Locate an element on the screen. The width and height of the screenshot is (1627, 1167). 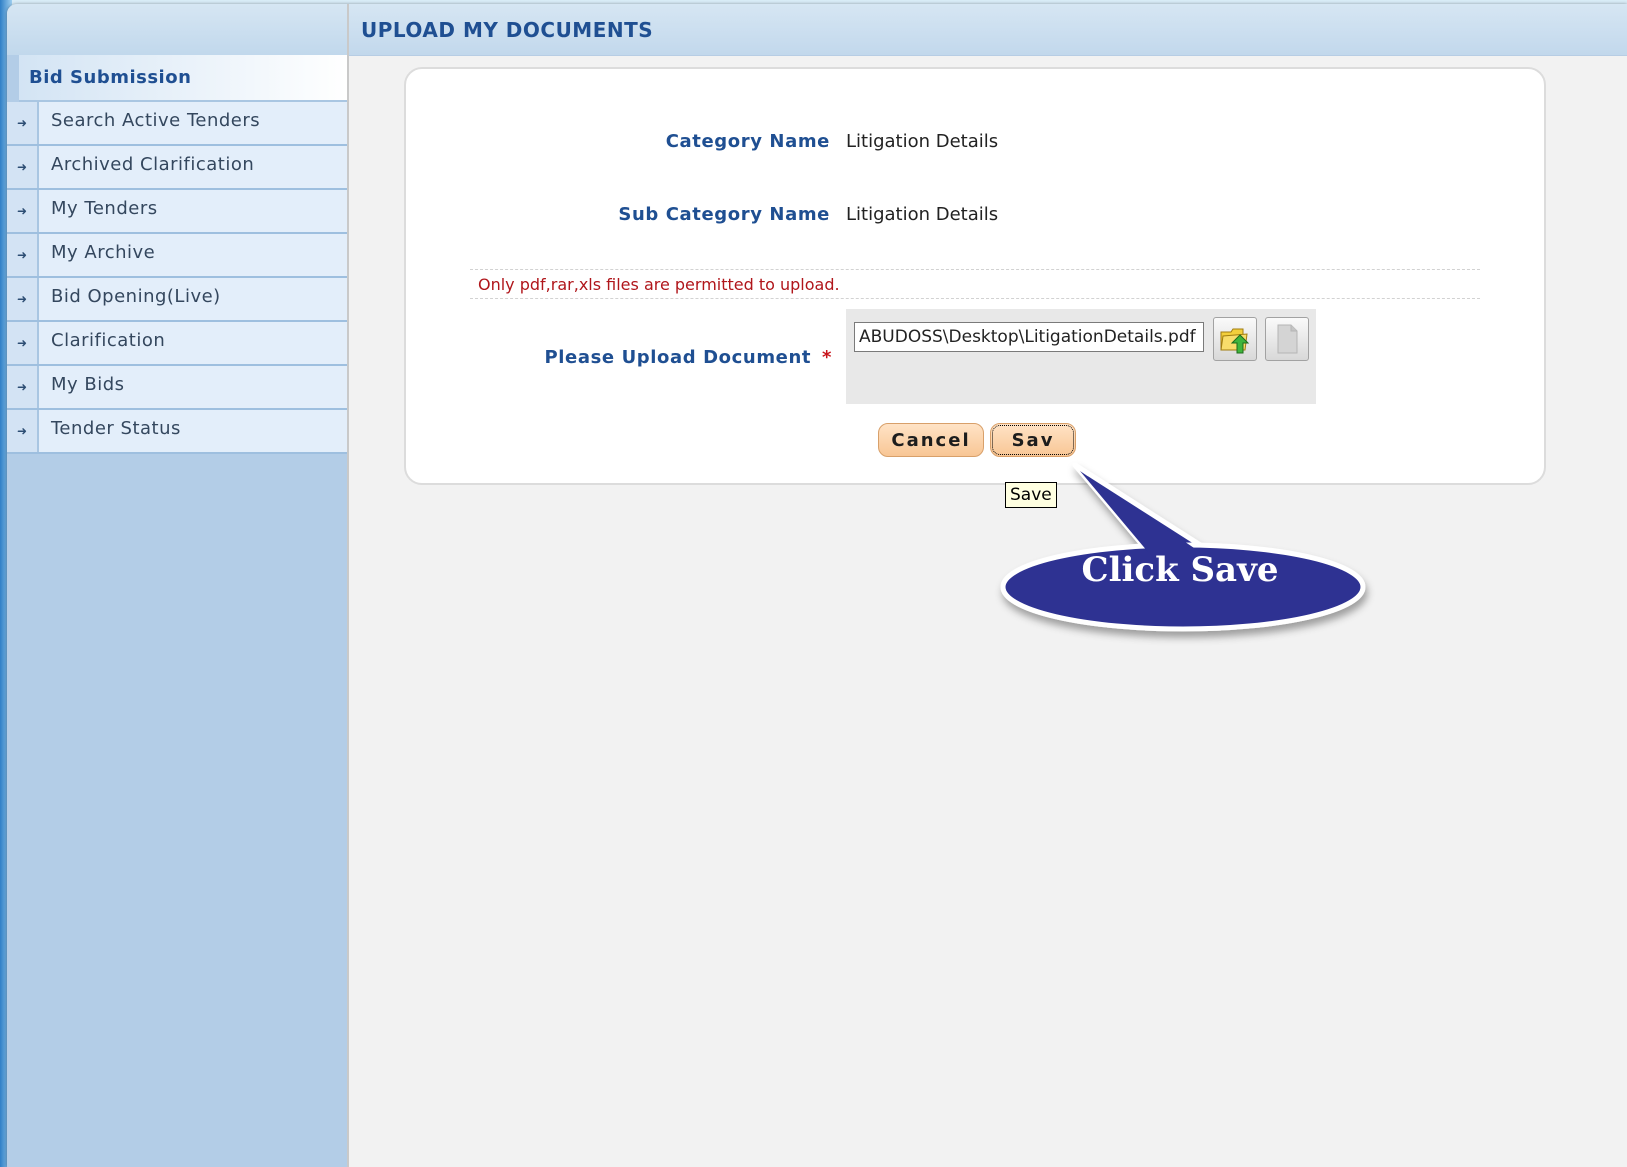
file-path-input: ABUDOSS\Desktop\LitigationDetails.pdf is located at coordinates (1029, 337).